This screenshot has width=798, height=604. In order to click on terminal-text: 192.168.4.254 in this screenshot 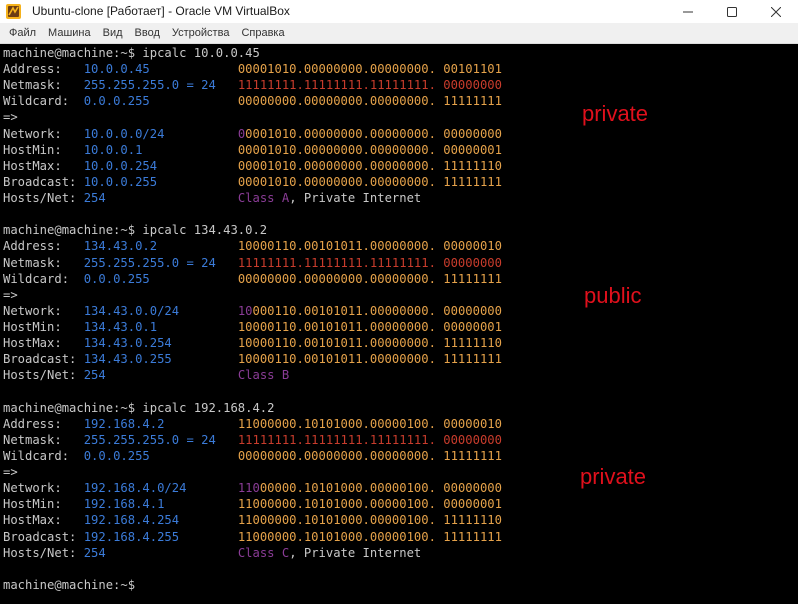, I will do `click(160, 520)`.